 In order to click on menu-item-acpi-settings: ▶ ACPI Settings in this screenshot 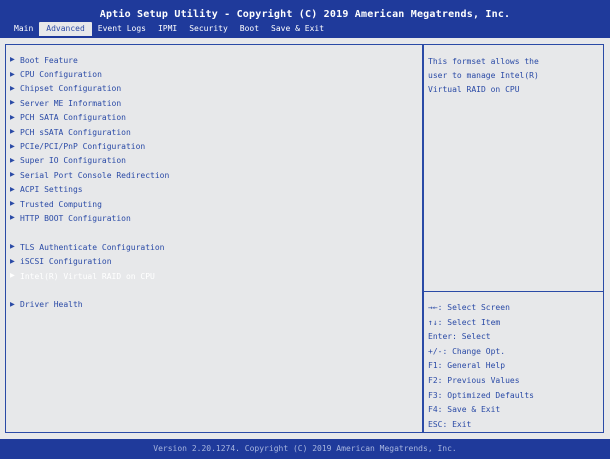, I will do `click(89, 190)`.